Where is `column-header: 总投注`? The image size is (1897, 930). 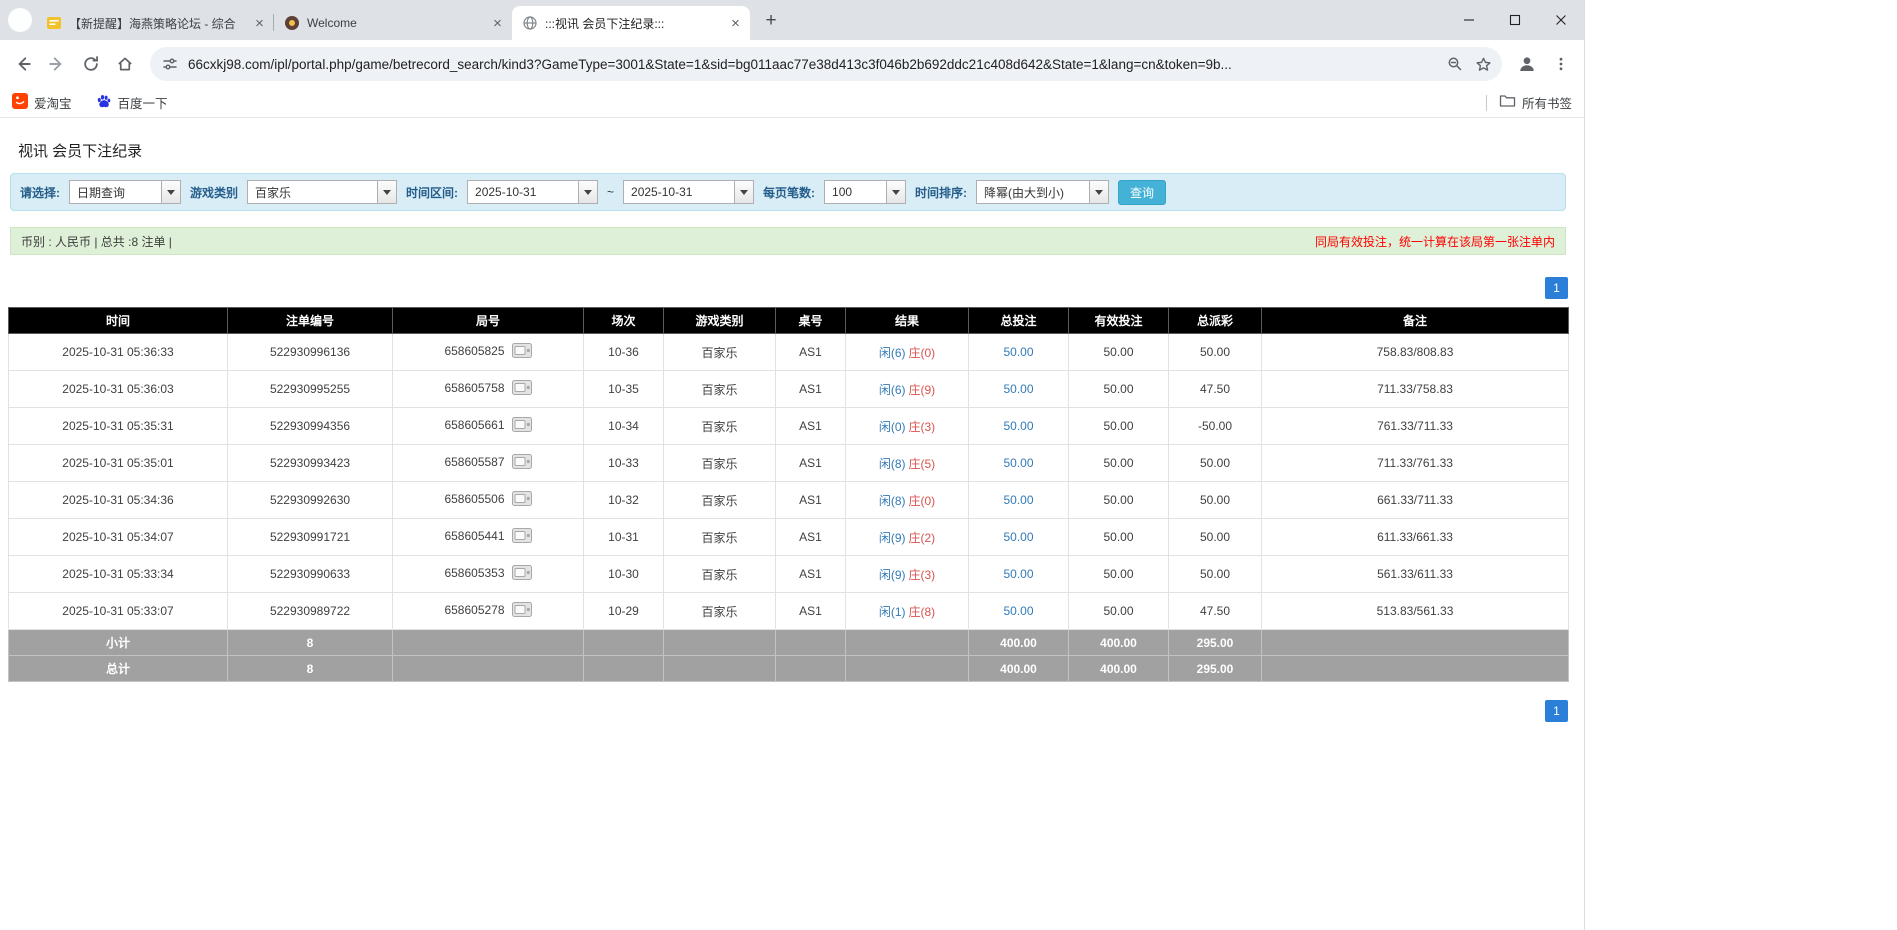
column-header: 总投注 is located at coordinates (1018, 320).